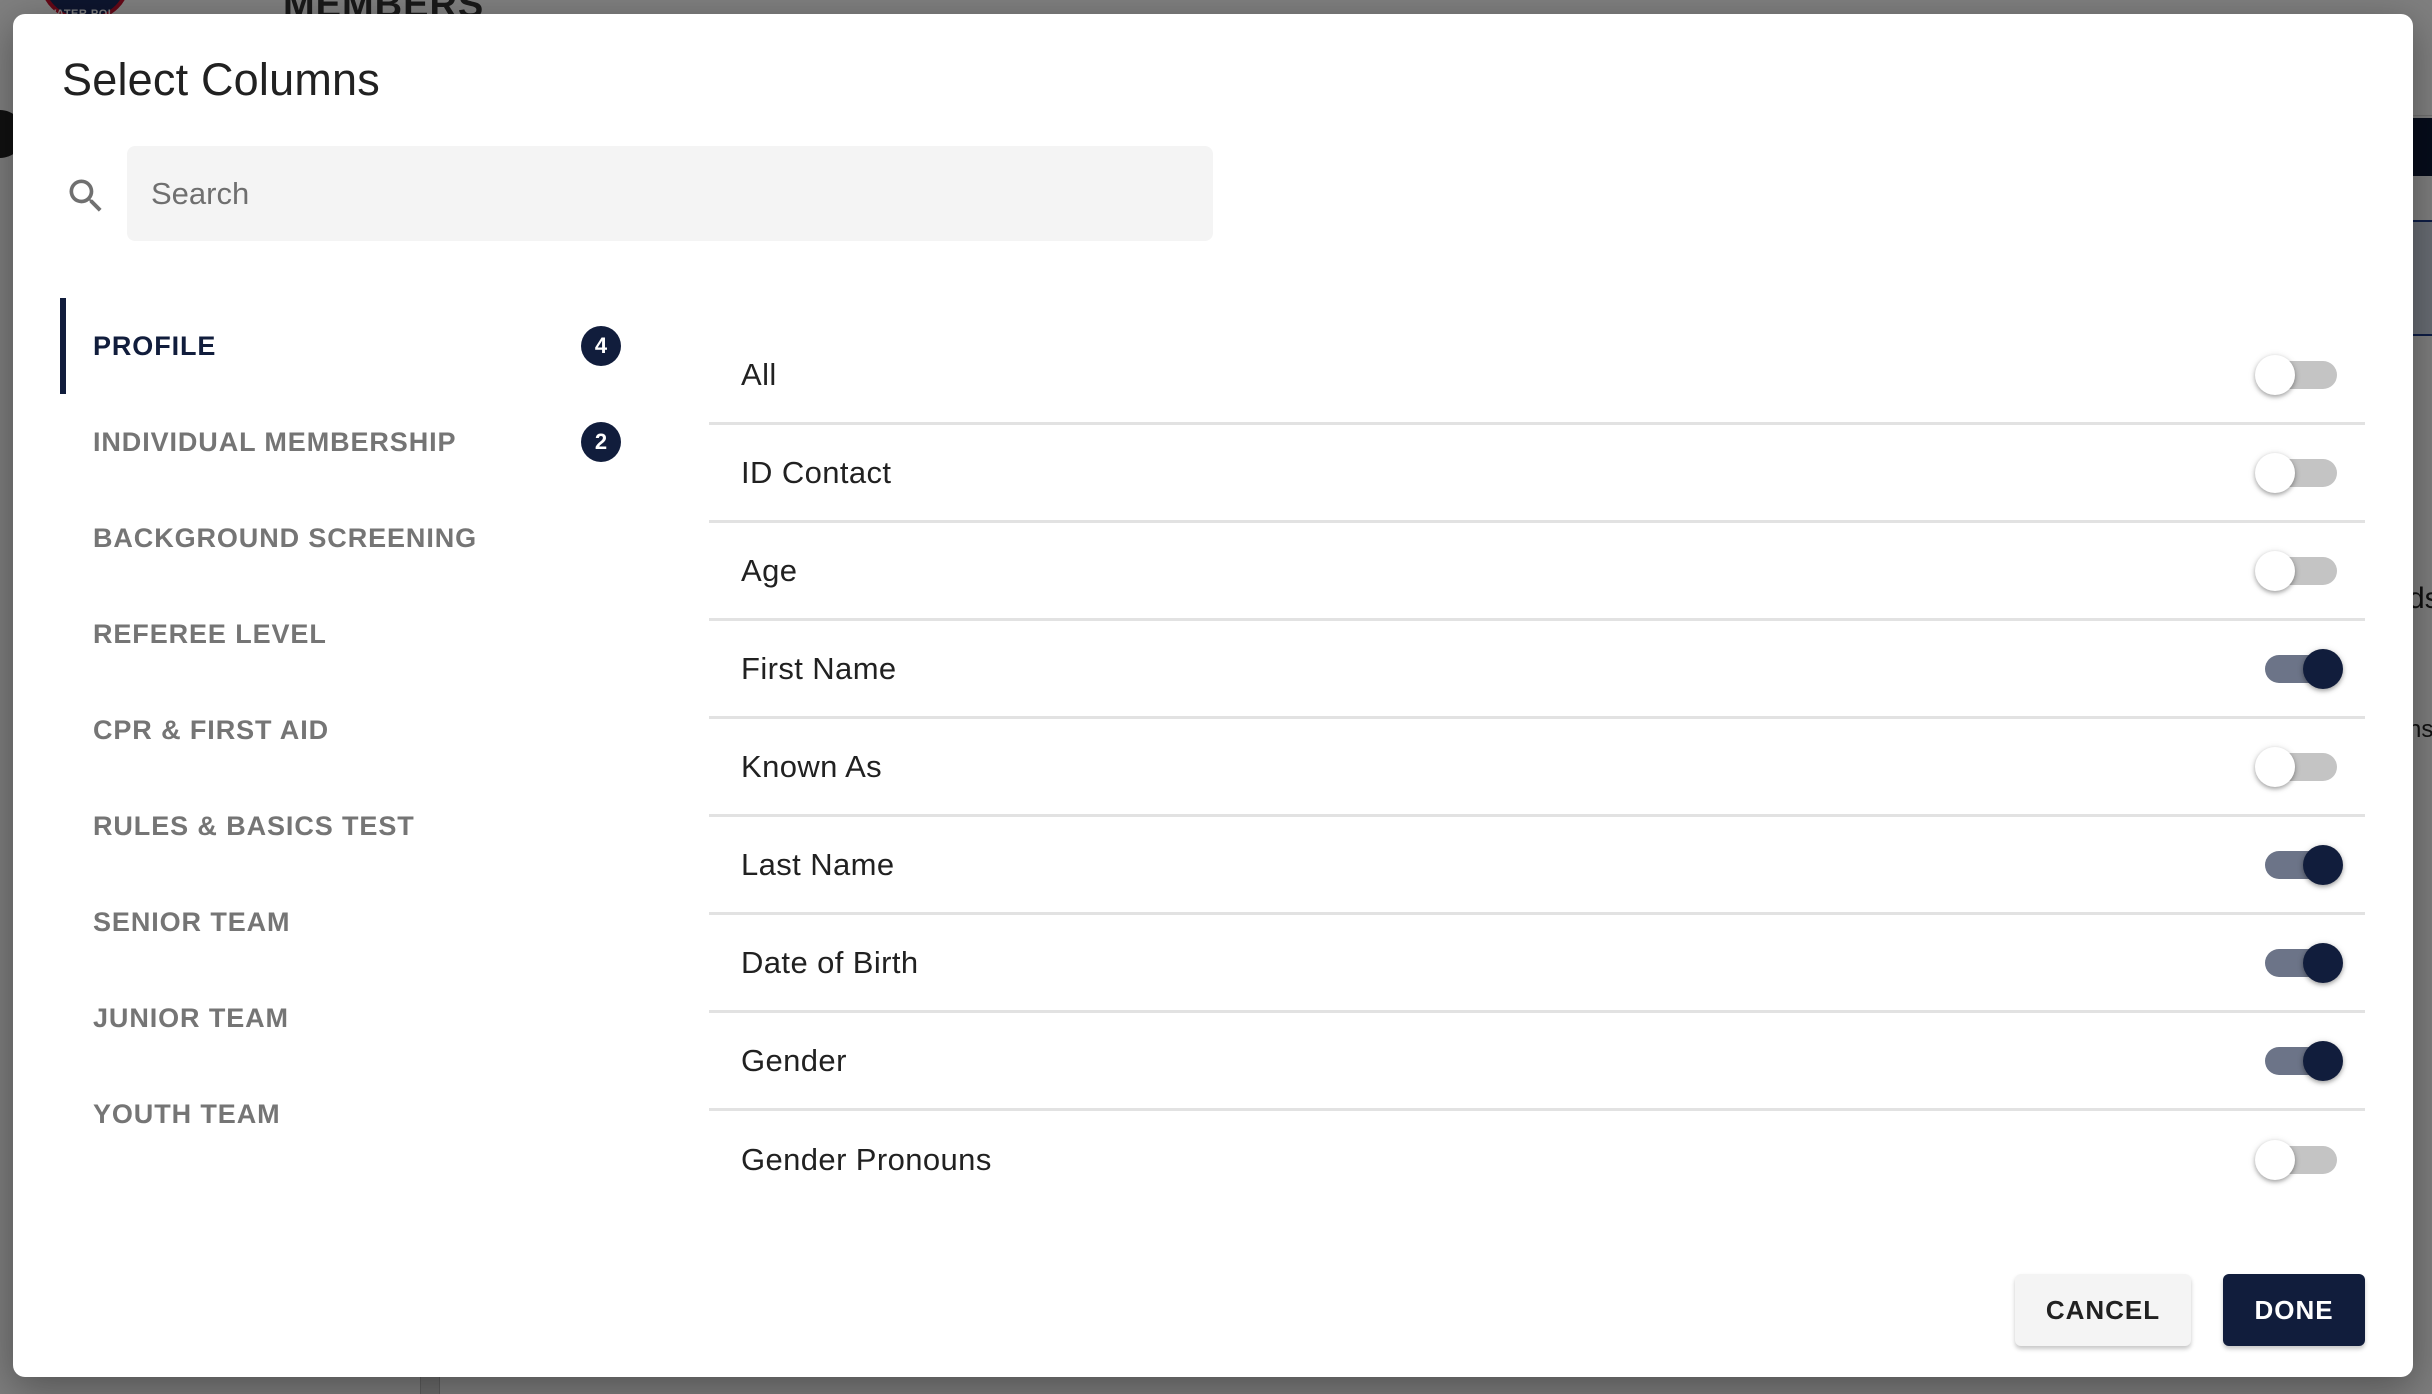  What do you see at coordinates (211, 729) in the screenshot?
I see `sidebar-item-label: CPR & FIRST AID` at bounding box center [211, 729].